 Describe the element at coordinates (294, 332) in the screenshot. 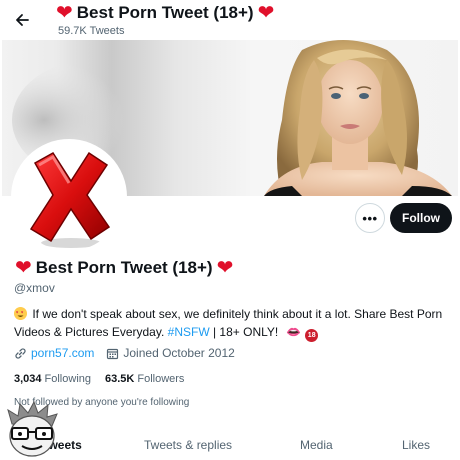

I see `lips-emoji-icon: 👄` at that location.